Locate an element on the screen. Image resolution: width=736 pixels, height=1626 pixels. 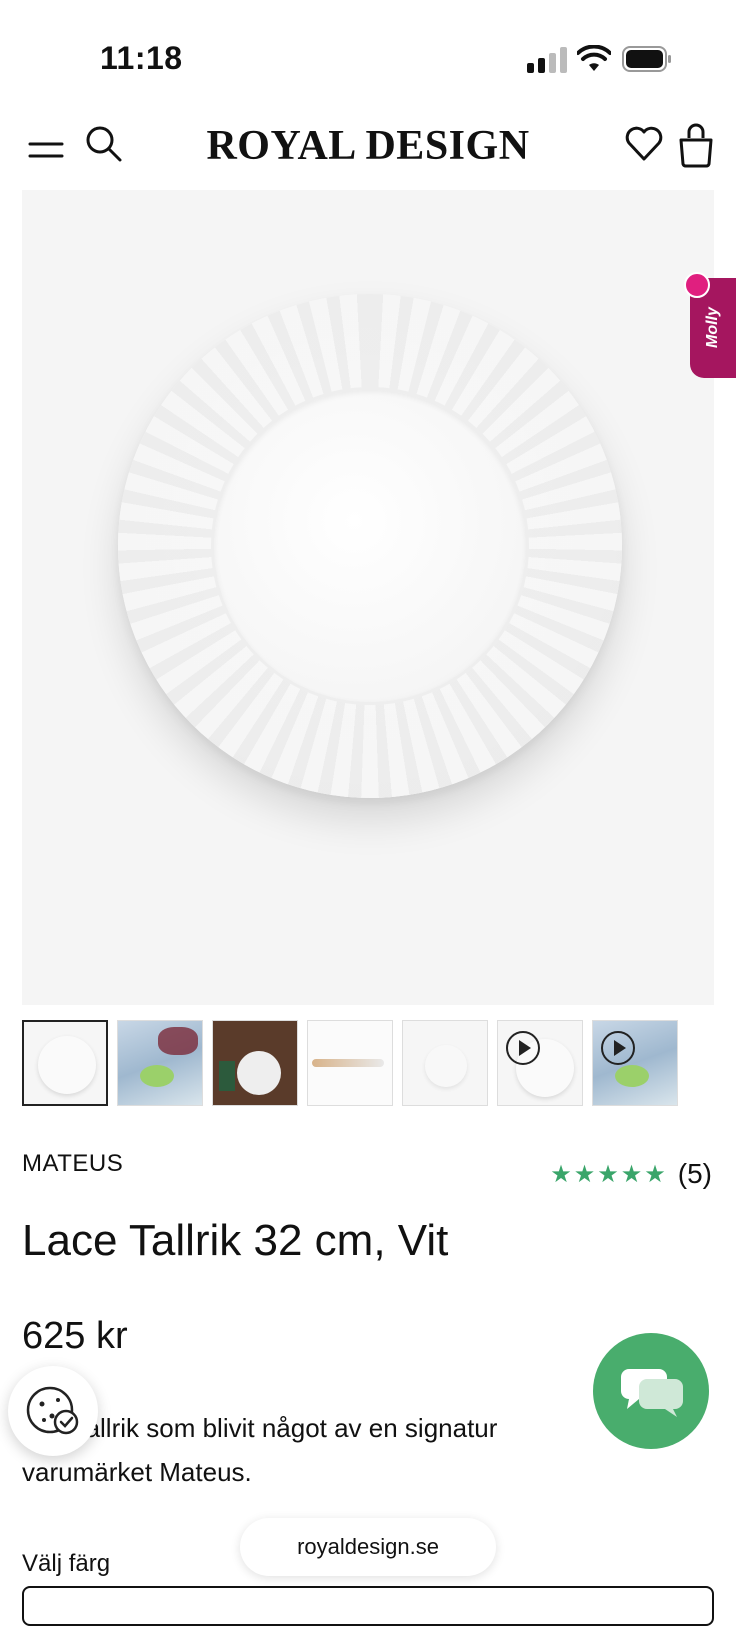
site-header: ROYAL DESIGN is located at coordinates (368, 150).